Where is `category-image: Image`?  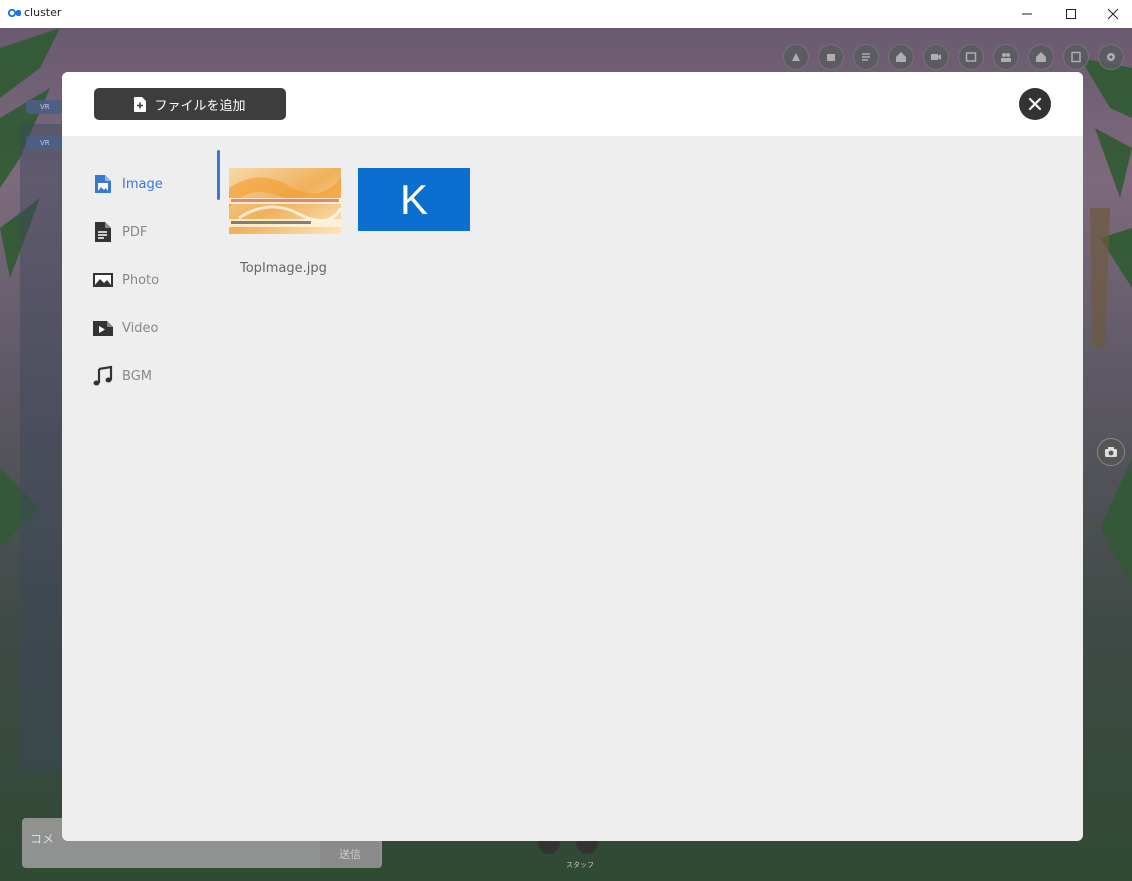 category-image: Image is located at coordinates (152, 184).